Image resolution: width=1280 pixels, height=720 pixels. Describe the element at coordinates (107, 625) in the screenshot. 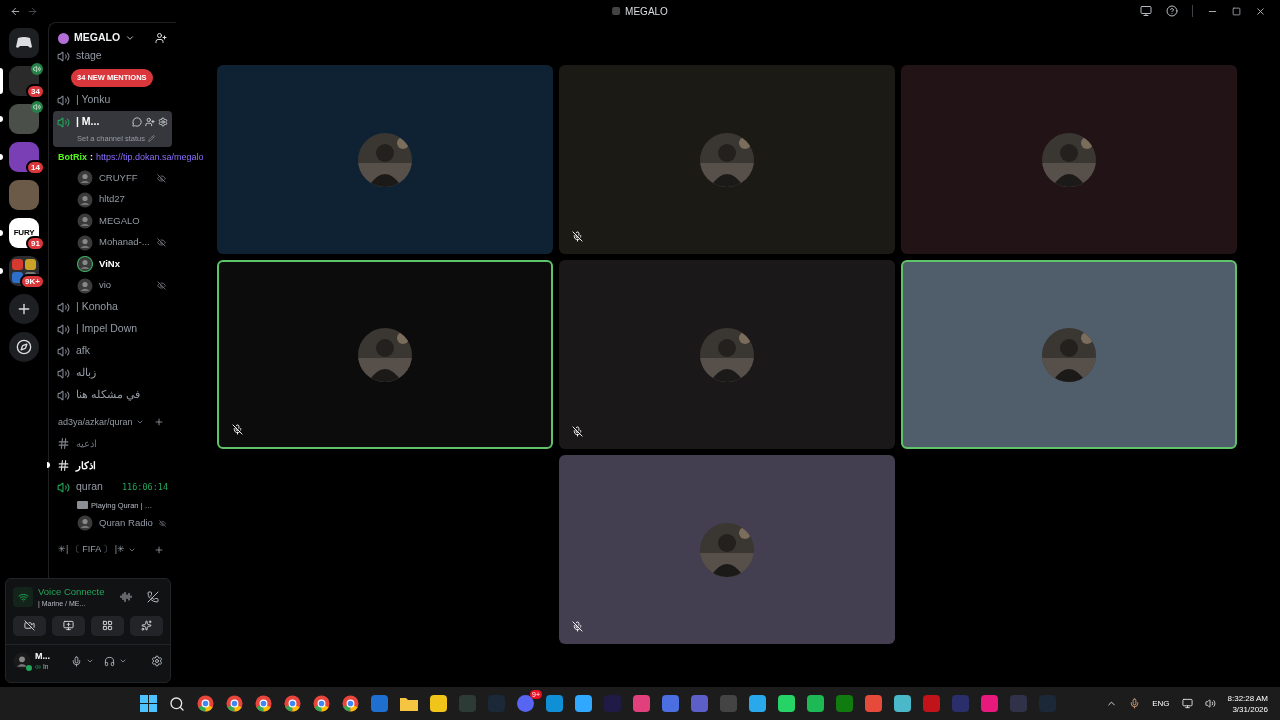

I see `activities-button` at that location.